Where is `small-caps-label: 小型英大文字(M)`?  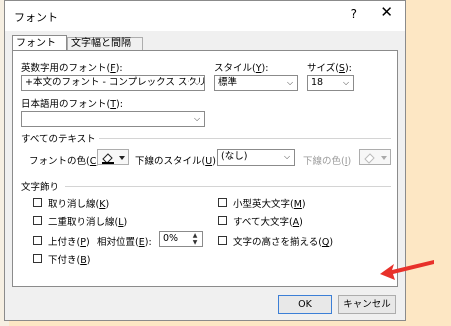 small-caps-label: 小型英大文字(M) is located at coordinates (269, 204).